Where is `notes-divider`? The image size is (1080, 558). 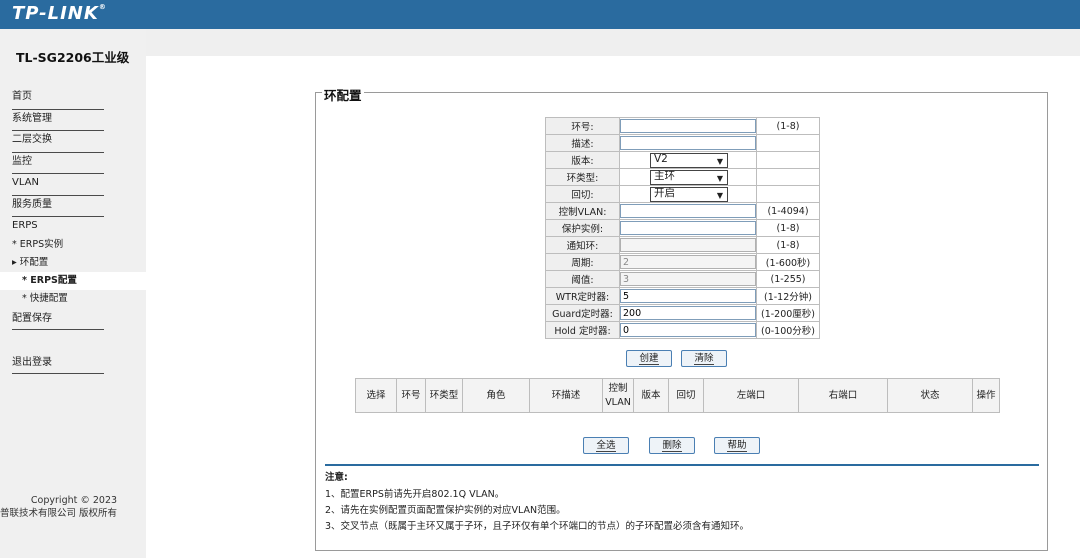 notes-divider is located at coordinates (682, 465).